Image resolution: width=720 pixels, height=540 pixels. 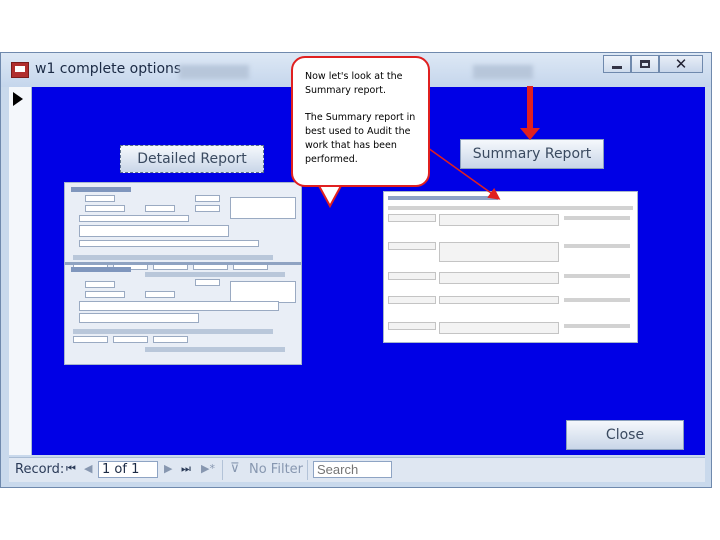 What do you see at coordinates (354, 83) in the screenshot?
I see `callout-text-1: Now let's look at the Summary report.` at bounding box center [354, 83].